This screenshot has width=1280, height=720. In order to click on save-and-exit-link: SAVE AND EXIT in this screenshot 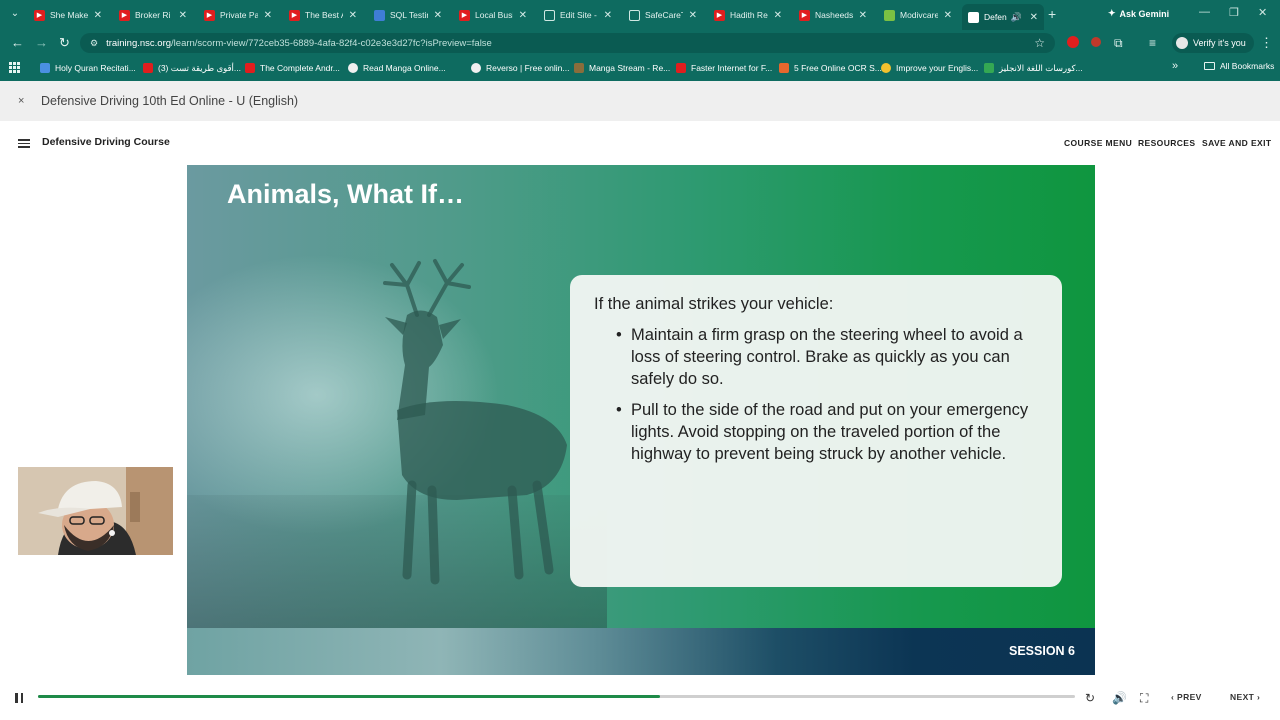, I will do `click(1236, 143)`.